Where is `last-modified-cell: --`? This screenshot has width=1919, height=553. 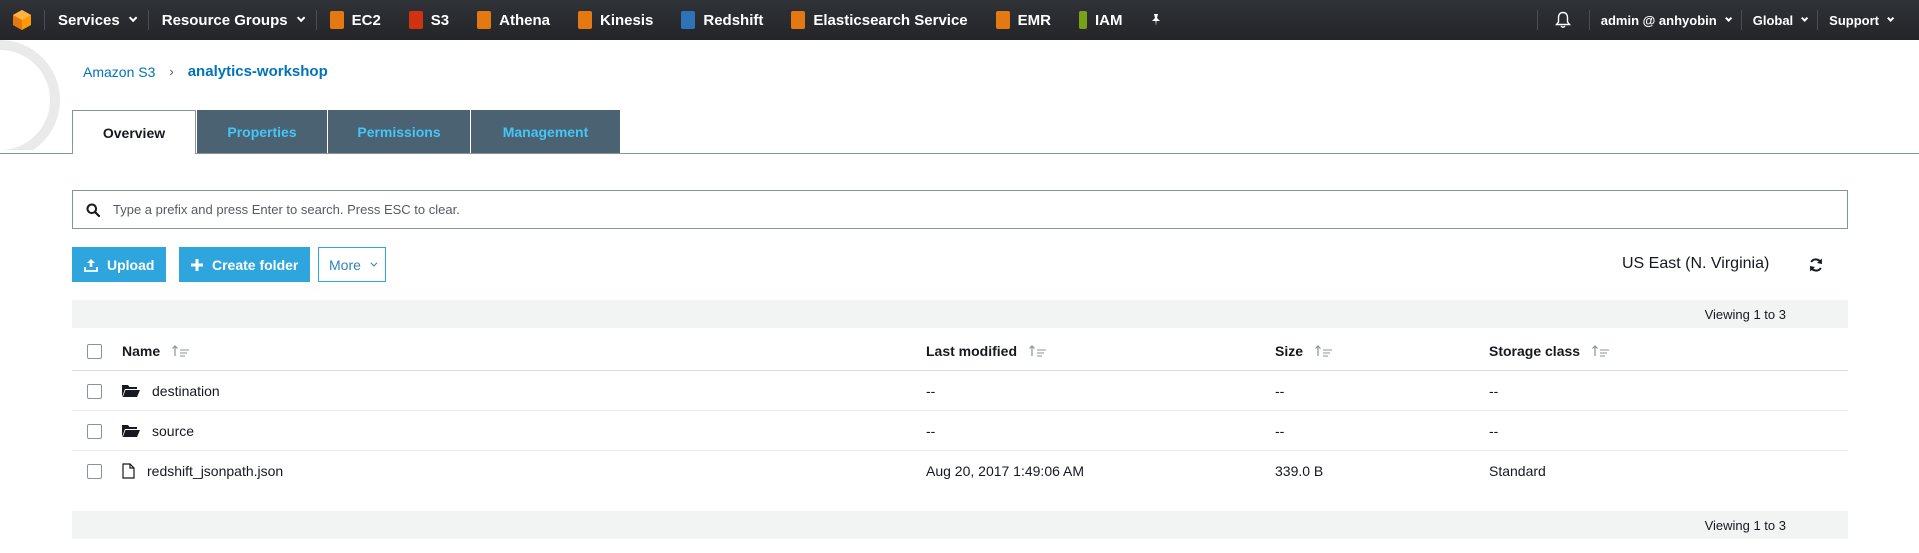 last-modified-cell: -- is located at coordinates (931, 391).